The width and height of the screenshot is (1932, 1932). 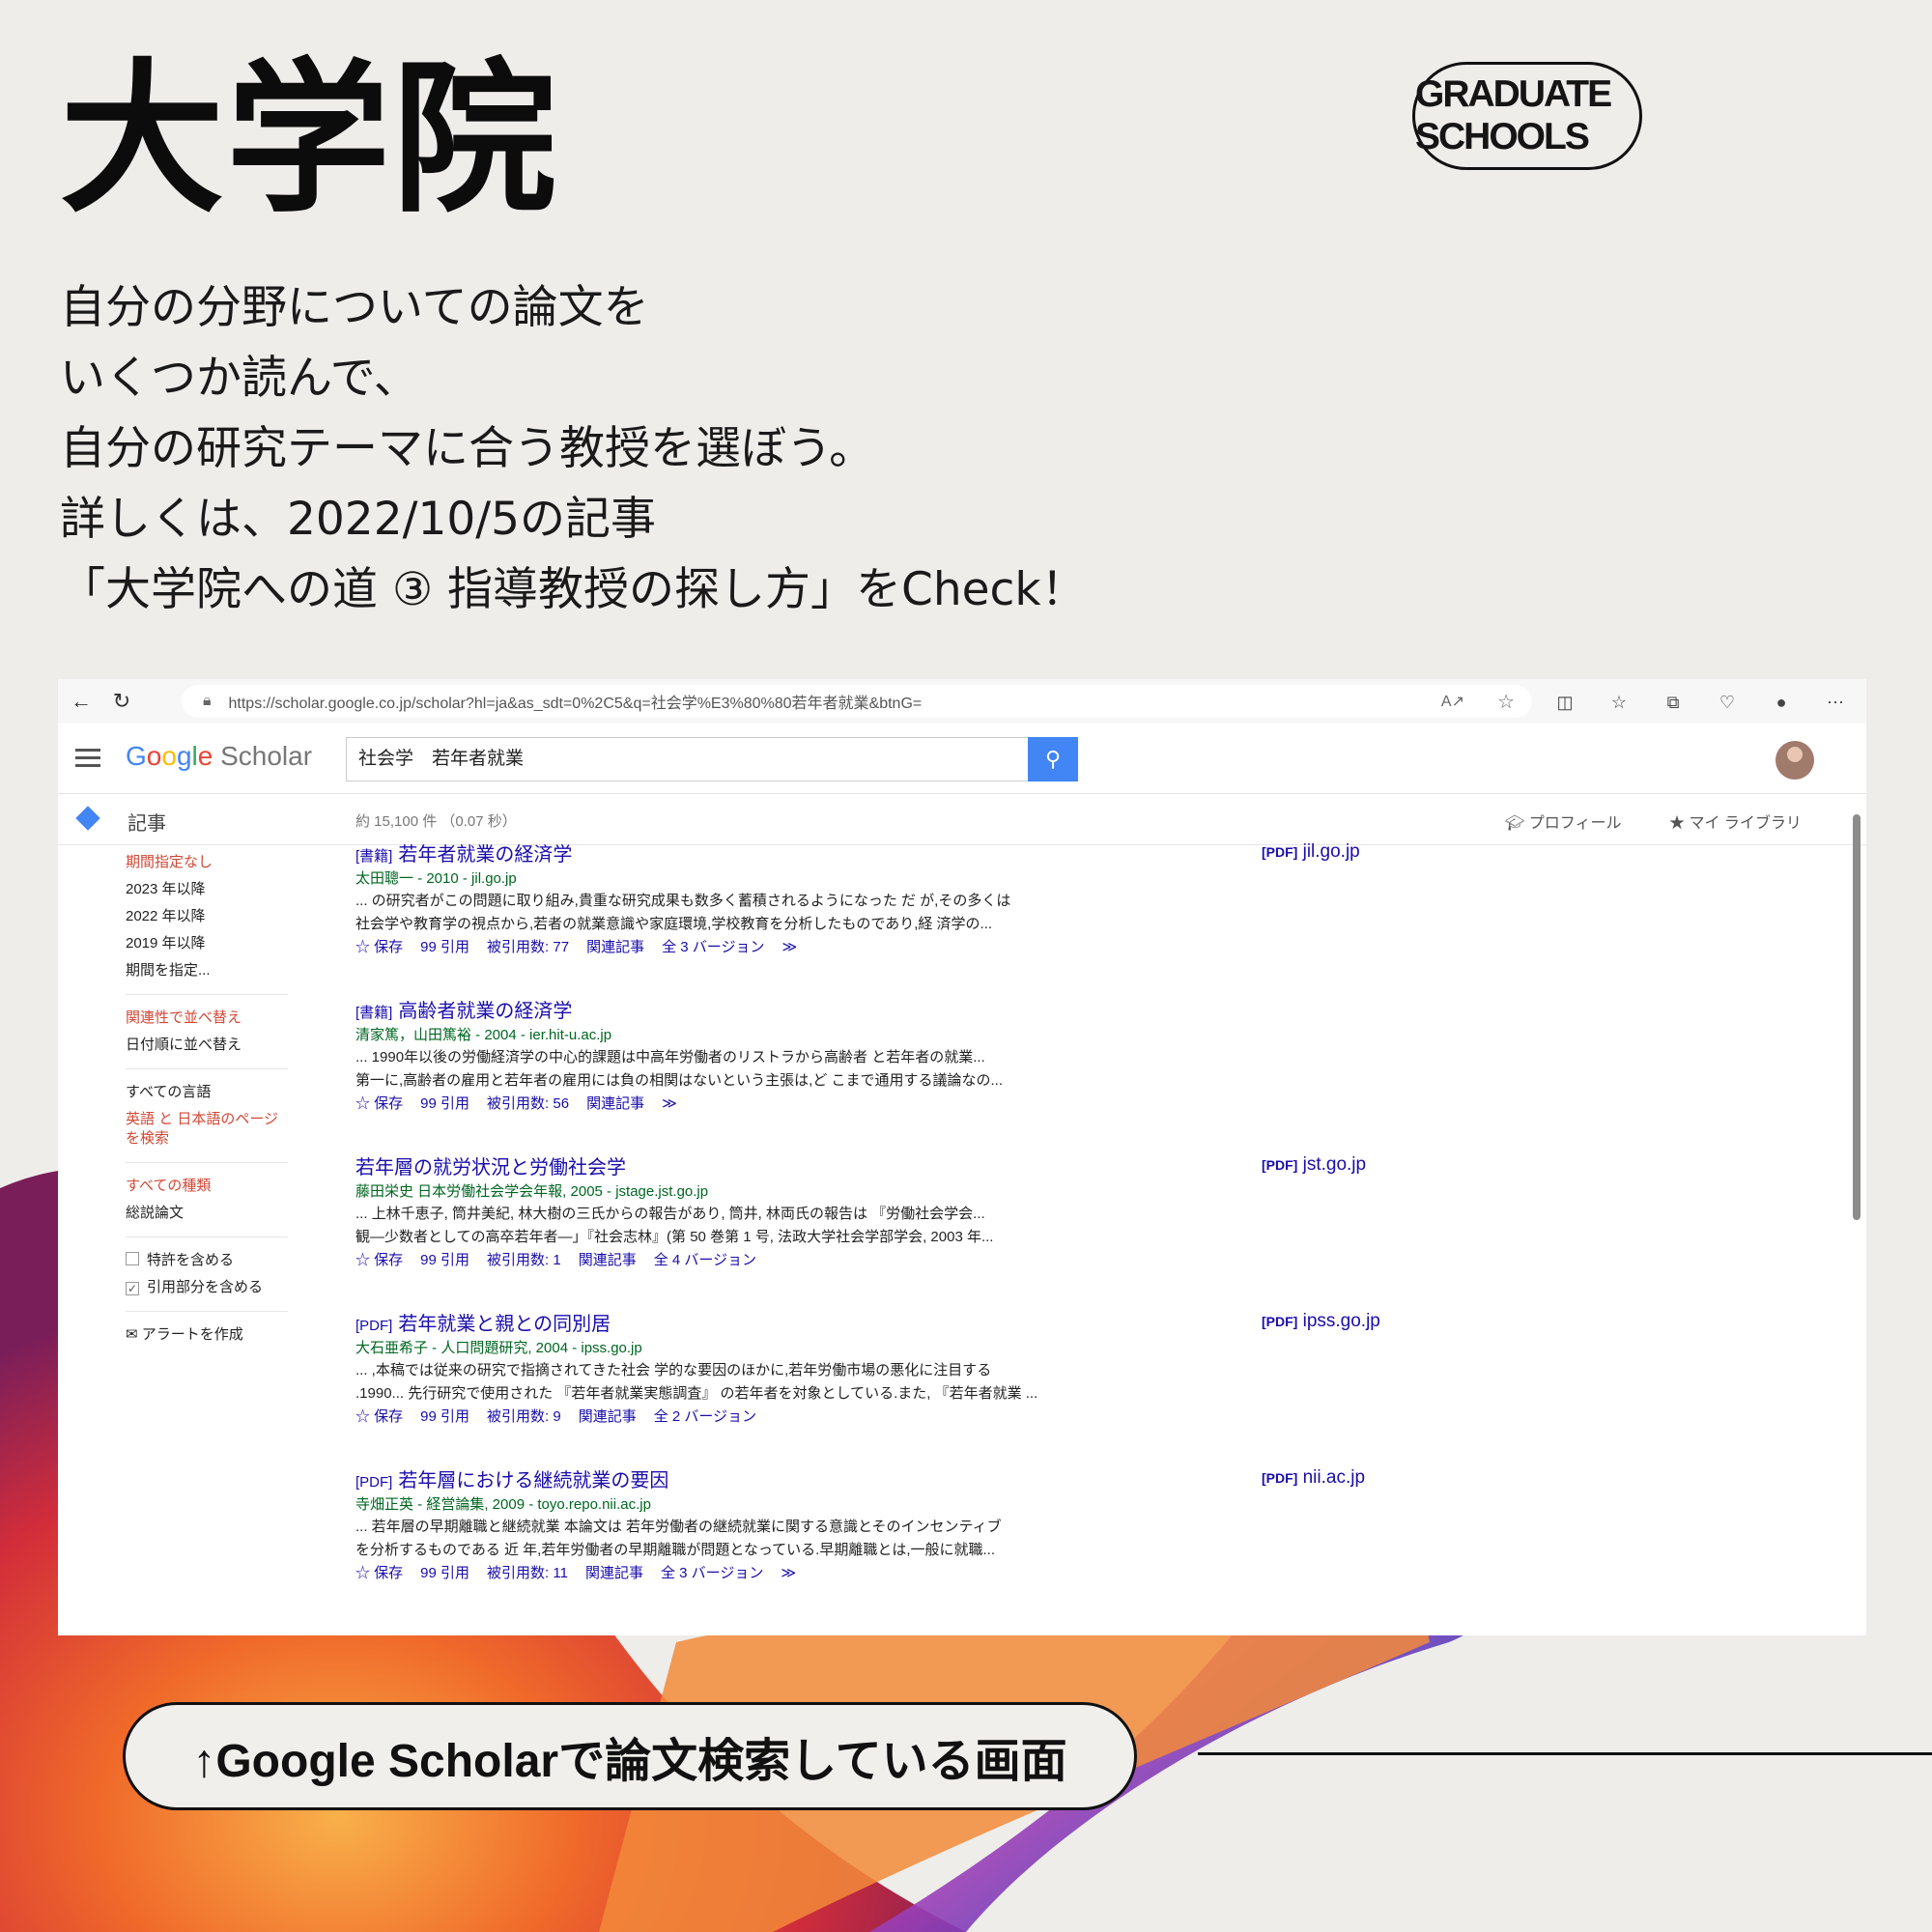 I want to click on favorites-icon: ☆, so click(x=1619, y=702).